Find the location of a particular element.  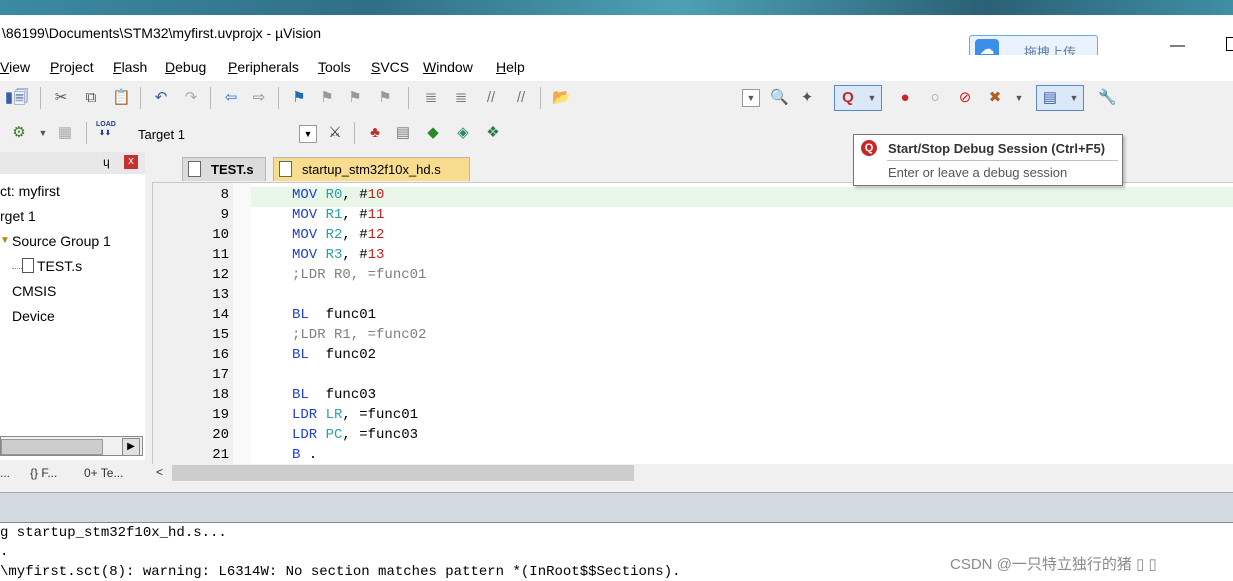

breakpoint-icon: ● is located at coordinates (905, 98).